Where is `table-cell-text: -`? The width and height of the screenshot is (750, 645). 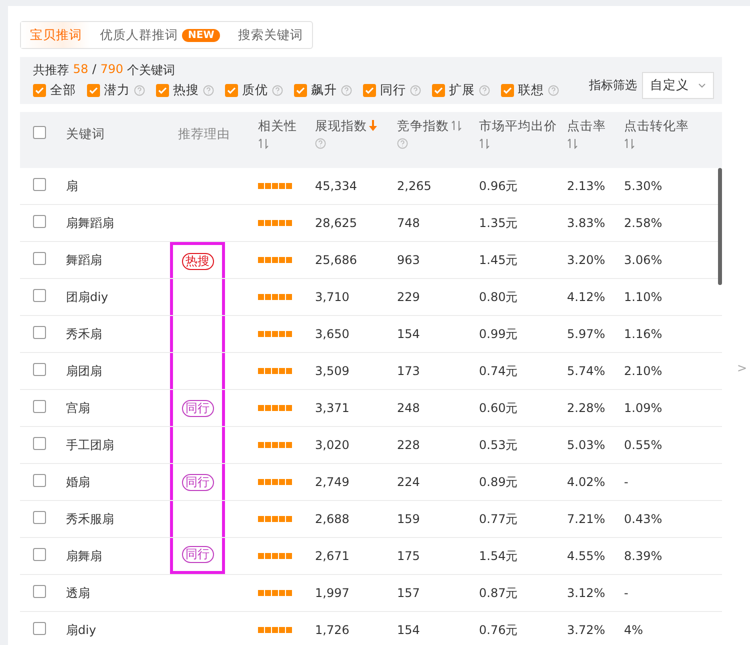
table-cell-text: - is located at coordinates (627, 482).